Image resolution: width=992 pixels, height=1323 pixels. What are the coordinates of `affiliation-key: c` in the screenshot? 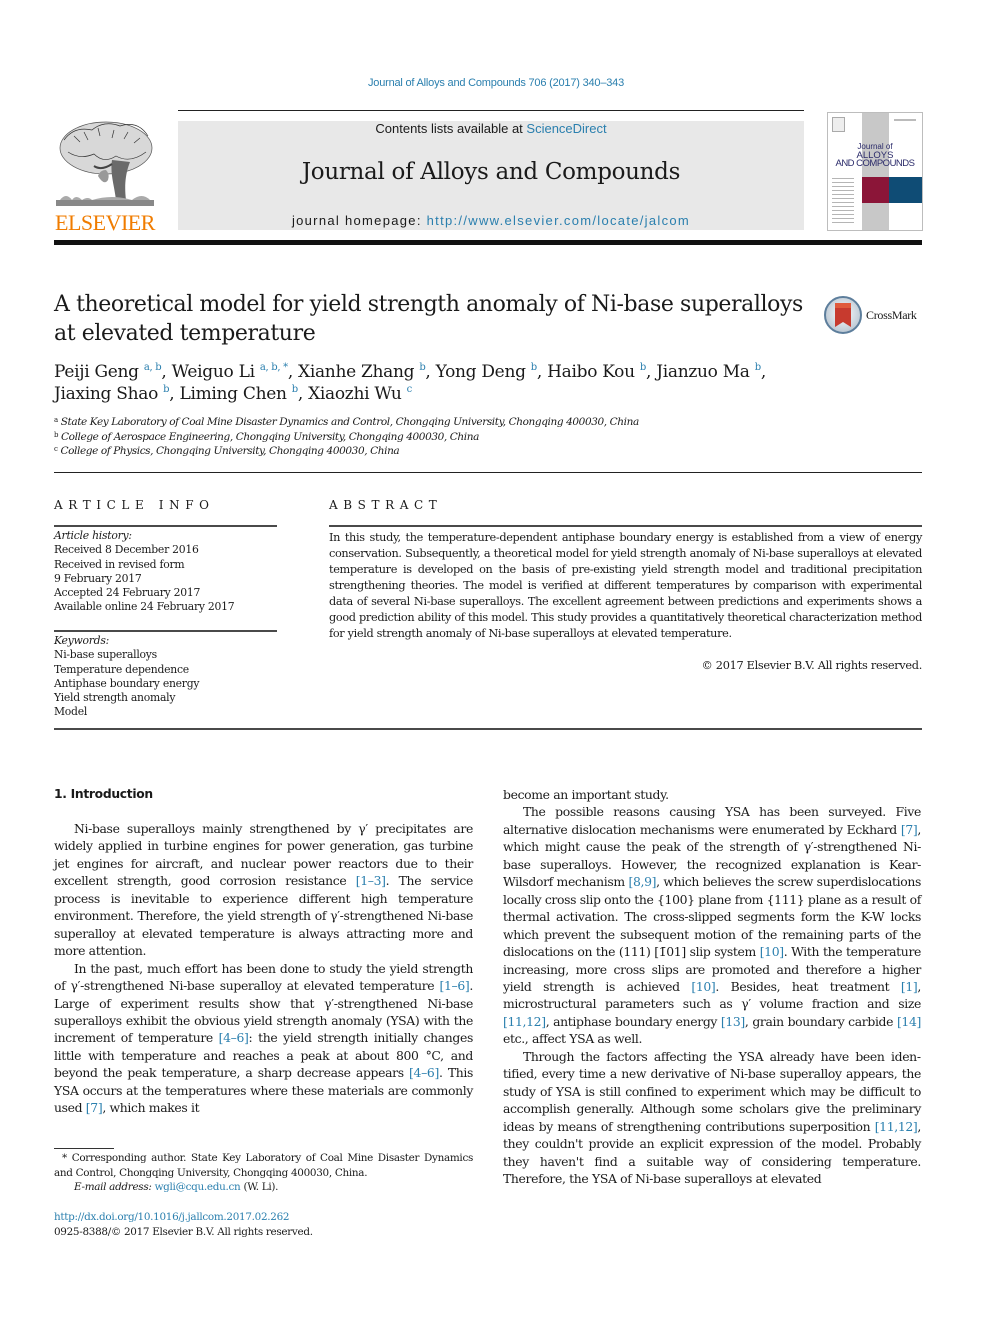 It's located at (56, 449).